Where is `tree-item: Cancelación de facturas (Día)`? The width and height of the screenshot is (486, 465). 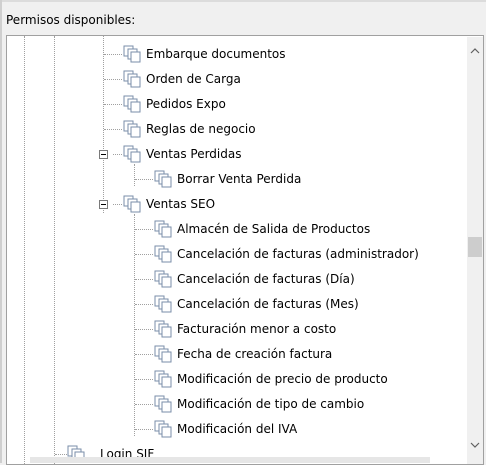 tree-item: Cancelación de facturas (Día) is located at coordinates (254, 279).